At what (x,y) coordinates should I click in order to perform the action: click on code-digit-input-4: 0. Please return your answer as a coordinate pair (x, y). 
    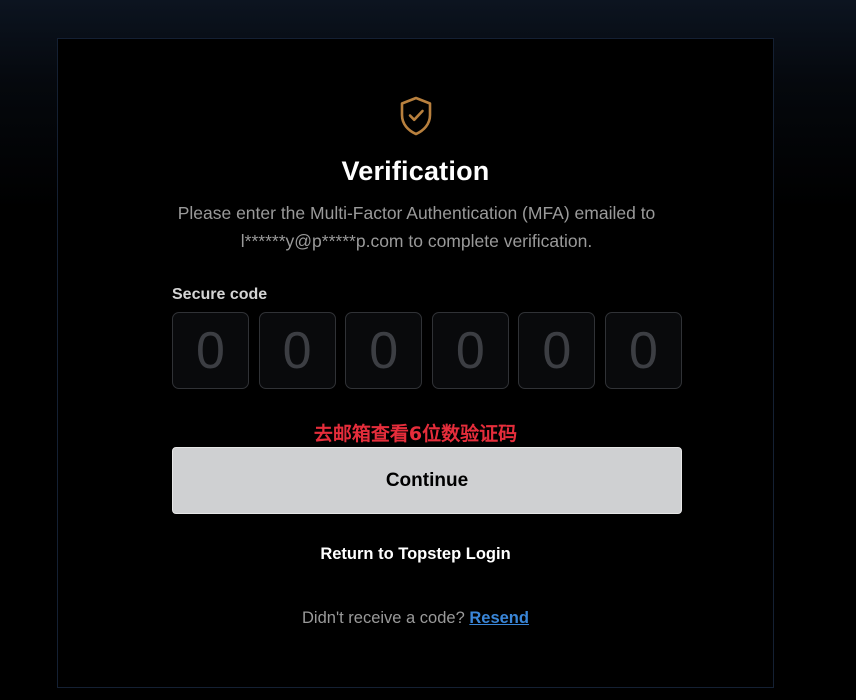
    Looking at the image, I should click on (470, 350).